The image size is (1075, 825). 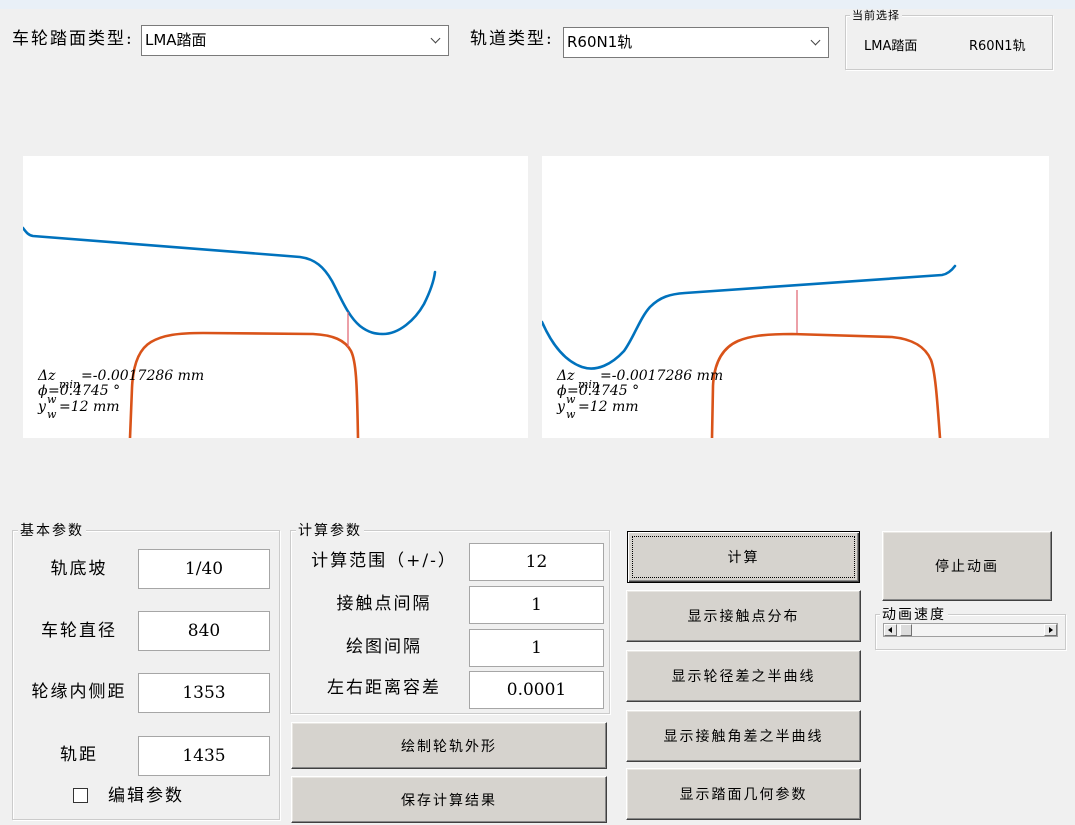 What do you see at coordinates (600, 42) in the screenshot?
I see `rail-type-value: R60N1轨` at bounding box center [600, 42].